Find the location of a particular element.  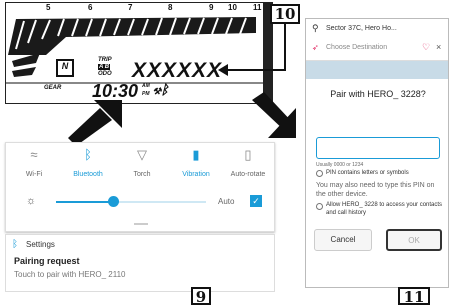

brightness-icon: ☼ is located at coordinates (31, 201).